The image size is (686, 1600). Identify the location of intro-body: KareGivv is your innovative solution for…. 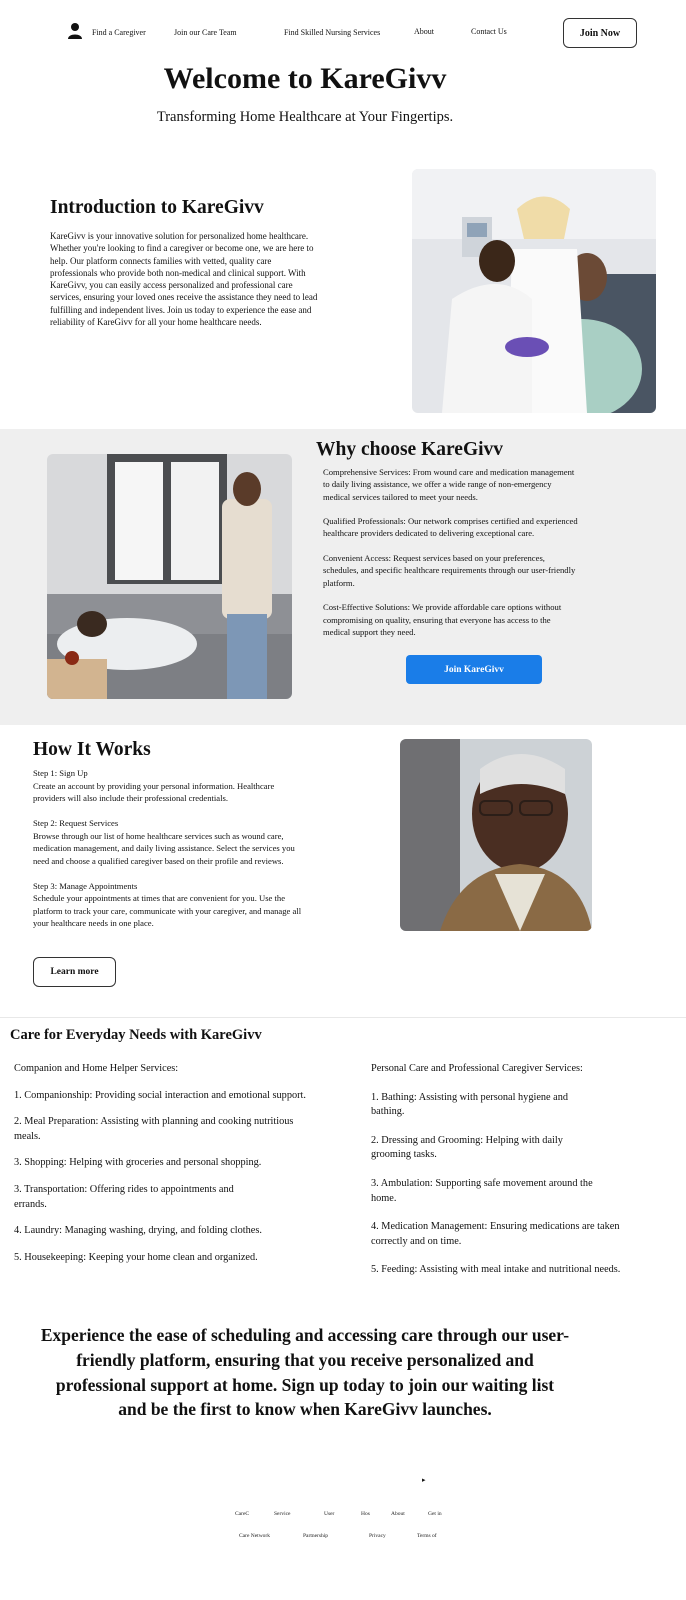
(184, 279).